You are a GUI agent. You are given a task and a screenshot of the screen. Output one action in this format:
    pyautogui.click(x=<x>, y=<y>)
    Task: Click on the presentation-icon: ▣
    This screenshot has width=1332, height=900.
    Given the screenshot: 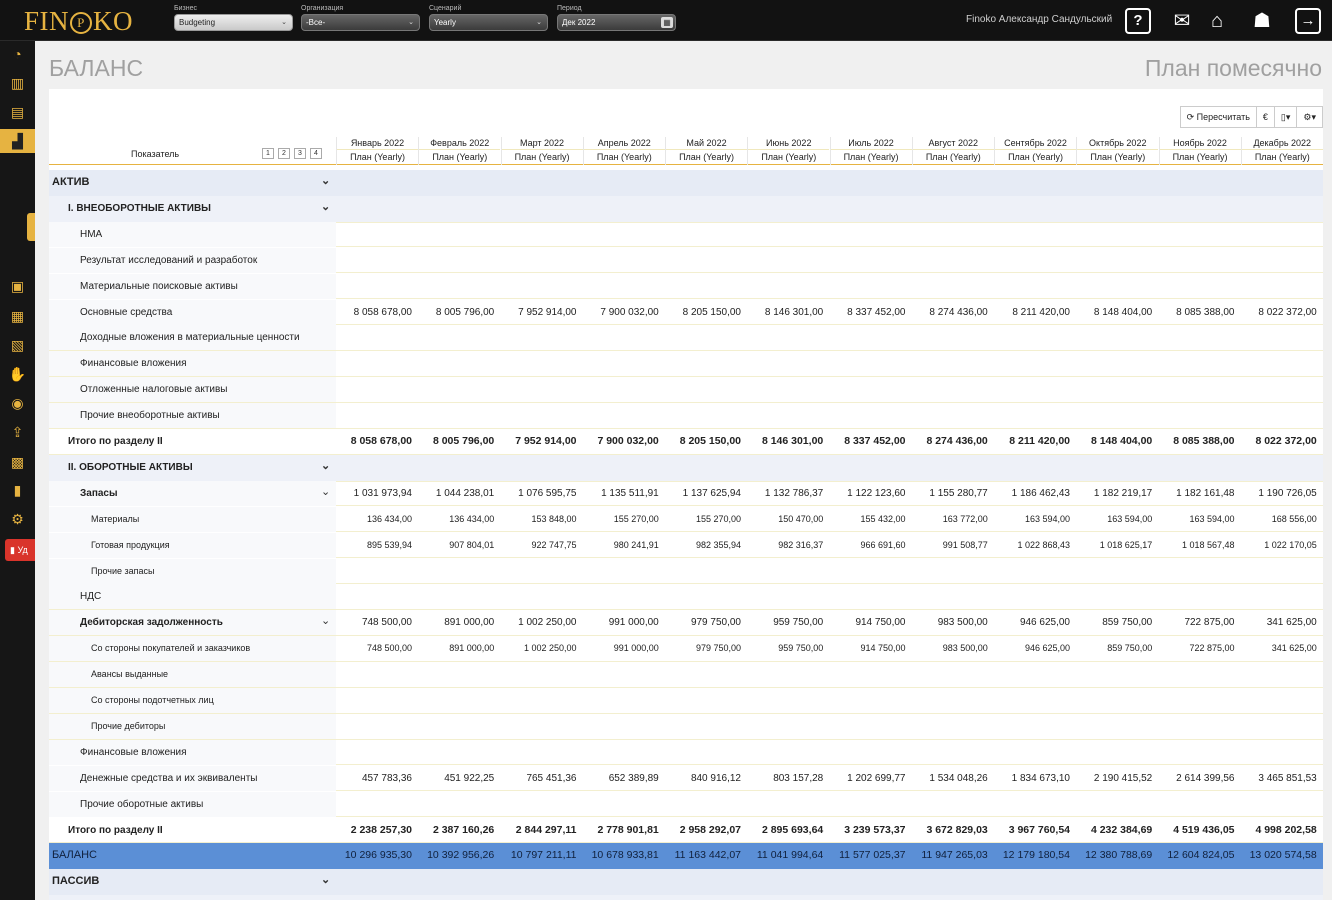 What is the action you would take?
    pyautogui.click(x=17, y=286)
    